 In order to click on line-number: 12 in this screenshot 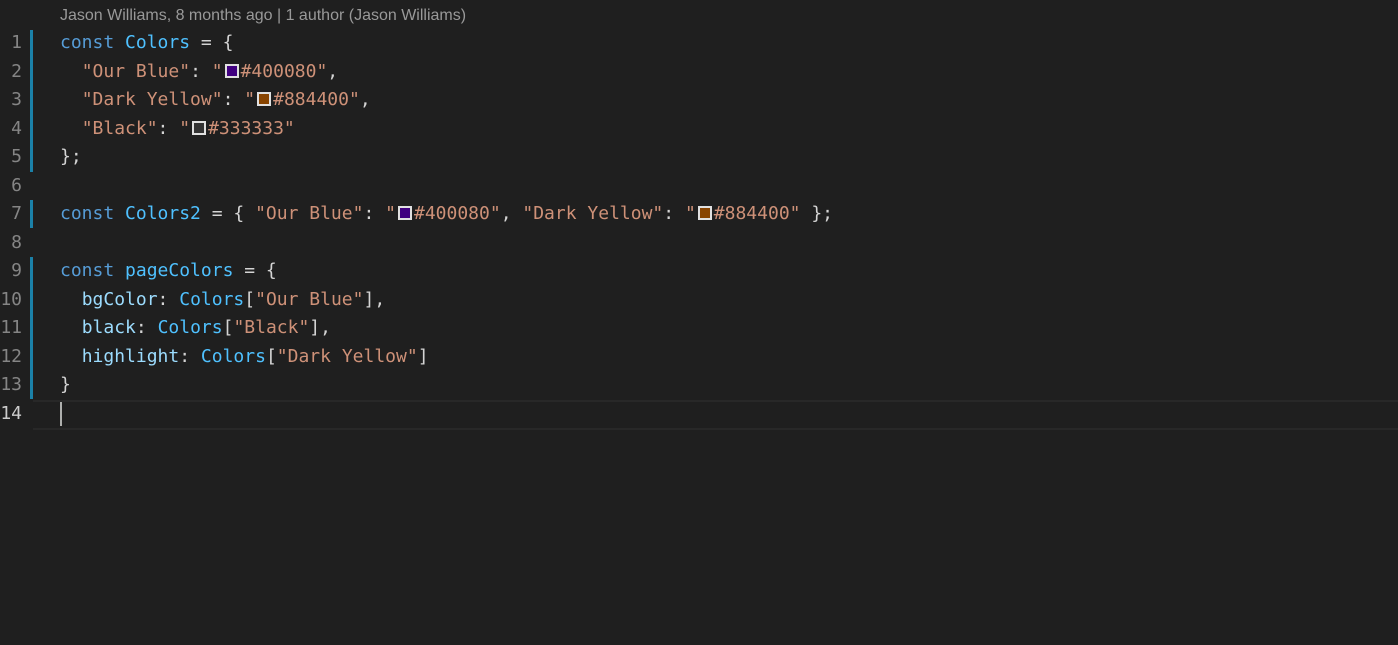, I will do `click(11, 356)`.